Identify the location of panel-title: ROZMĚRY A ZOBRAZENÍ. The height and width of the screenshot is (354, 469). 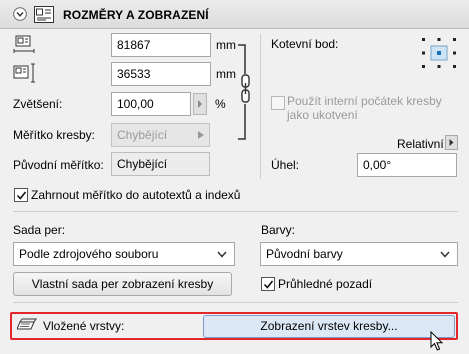
(136, 15).